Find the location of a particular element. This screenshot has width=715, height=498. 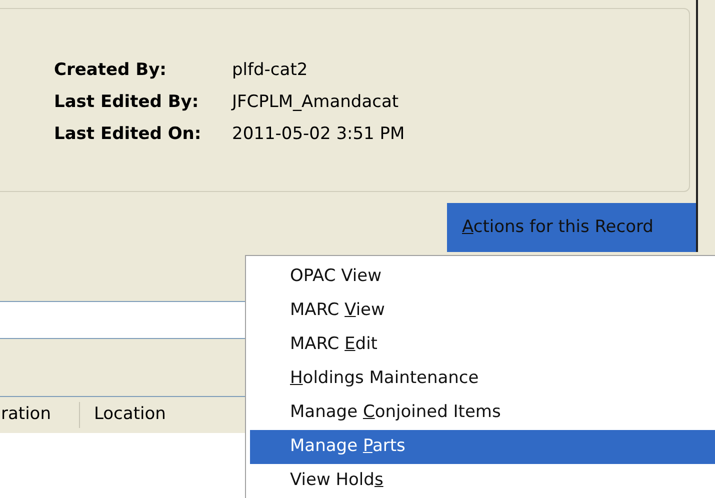

field-value: JFCPLM_Amandacat is located at coordinates (315, 102).